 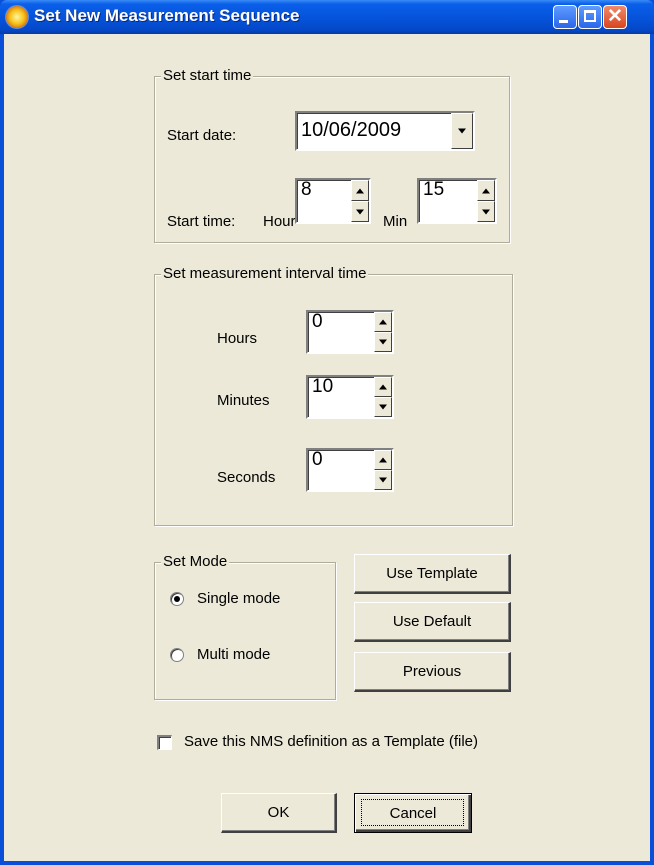 What do you see at coordinates (563, 21) in the screenshot?
I see `minimize-icon` at bounding box center [563, 21].